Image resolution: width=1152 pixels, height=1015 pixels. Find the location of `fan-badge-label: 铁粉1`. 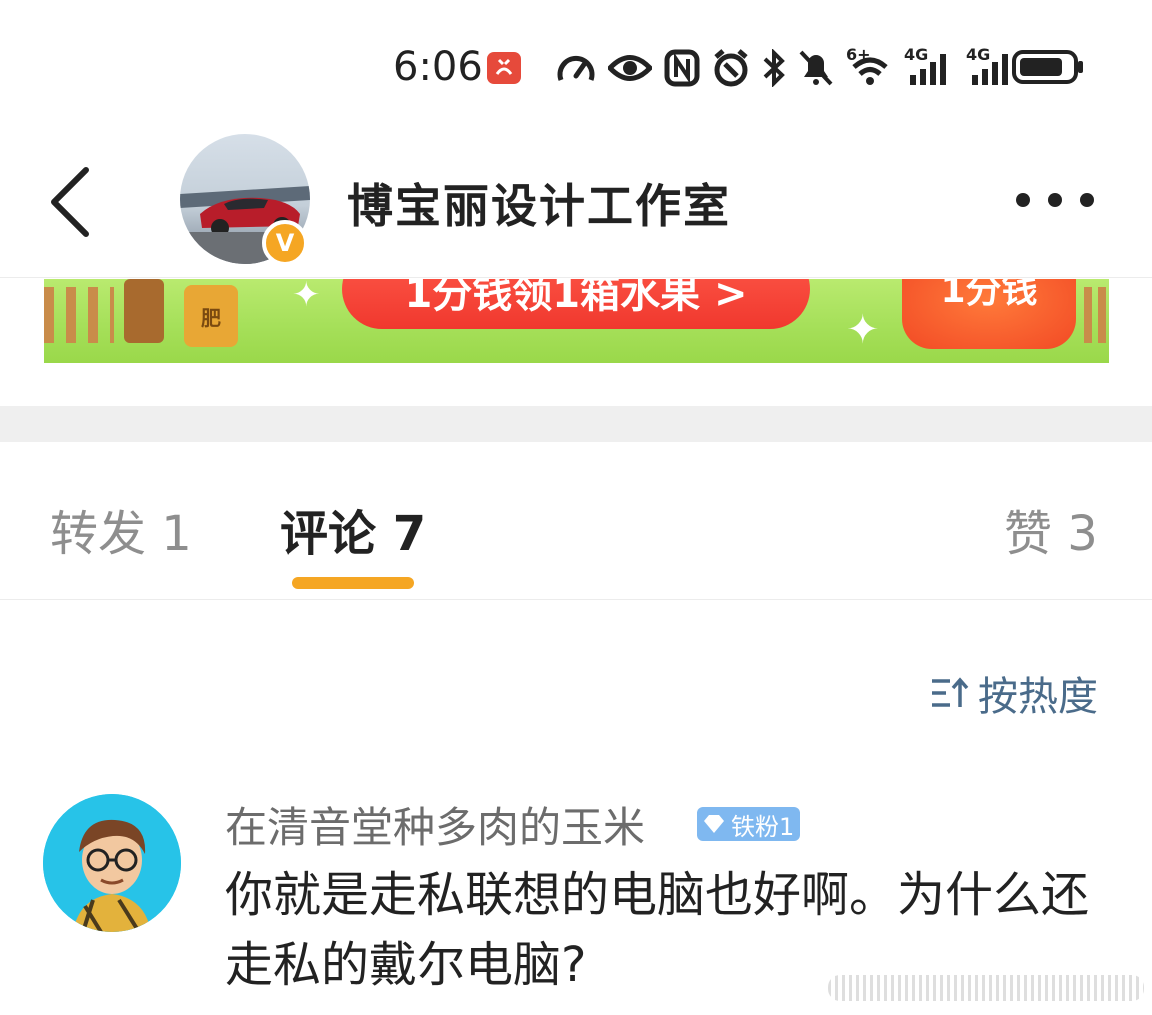

fan-badge-label: 铁粉1 is located at coordinates (763, 826).